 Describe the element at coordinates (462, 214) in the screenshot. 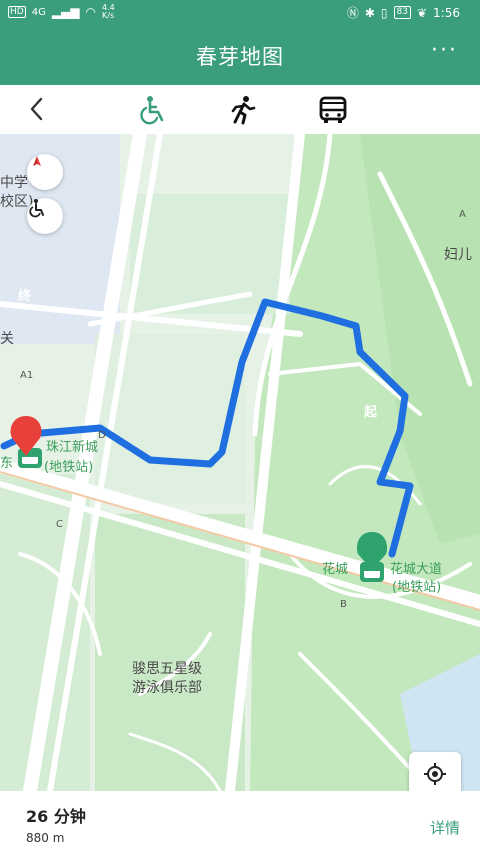

I see `exit-a-label: A` at that location.